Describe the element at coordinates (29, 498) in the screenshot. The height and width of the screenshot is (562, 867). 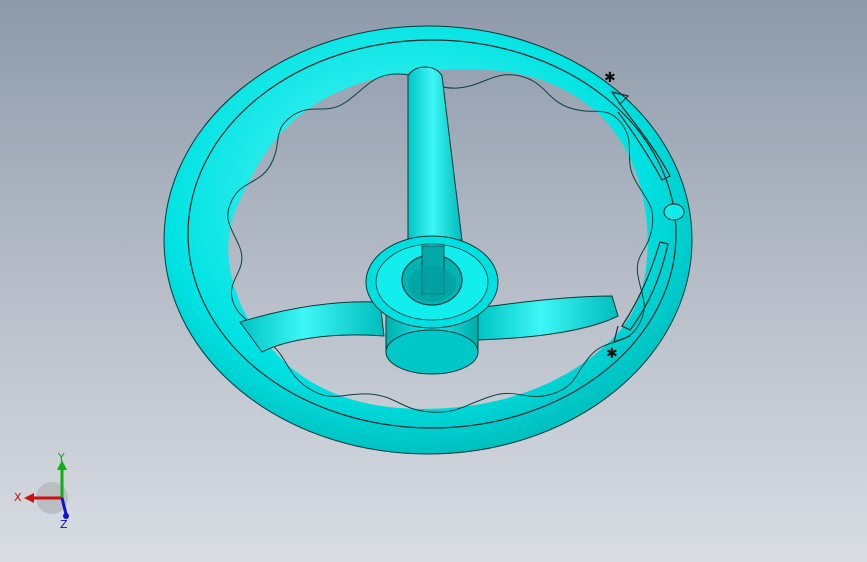
I see `x-arrow-icon` at that location.